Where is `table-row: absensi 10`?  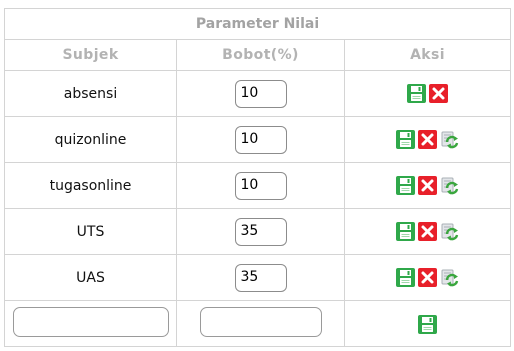
table-row: absensi 10 is located at coordinates (258, 93).